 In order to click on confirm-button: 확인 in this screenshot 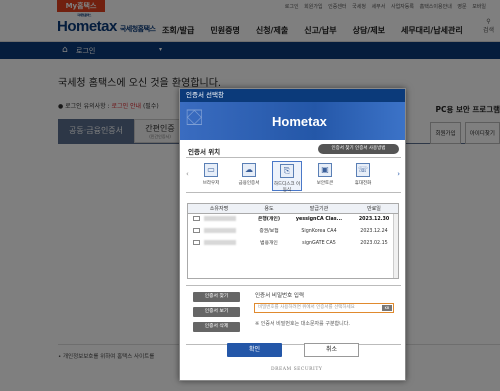, I will do `click(254, 350)`.